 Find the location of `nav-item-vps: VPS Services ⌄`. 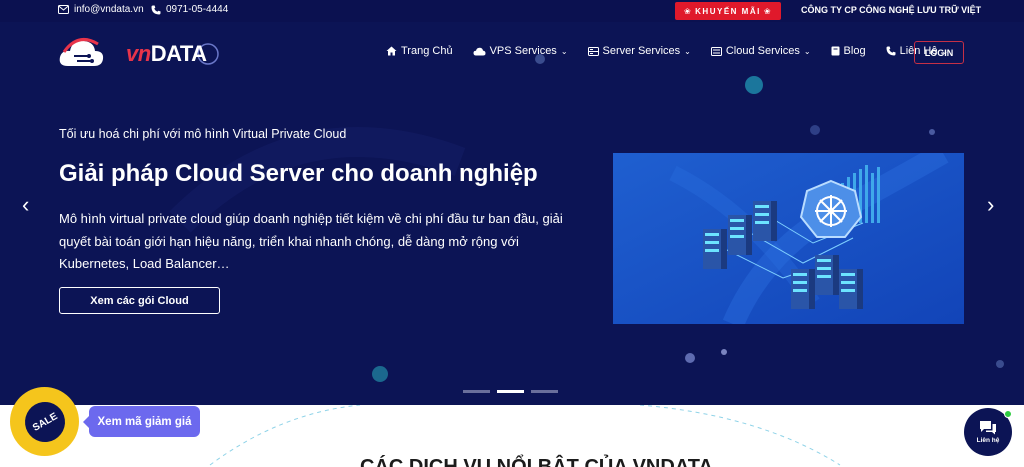

nav-item-vps: VPS Services ⌄ is located at coordinates (520, 51).